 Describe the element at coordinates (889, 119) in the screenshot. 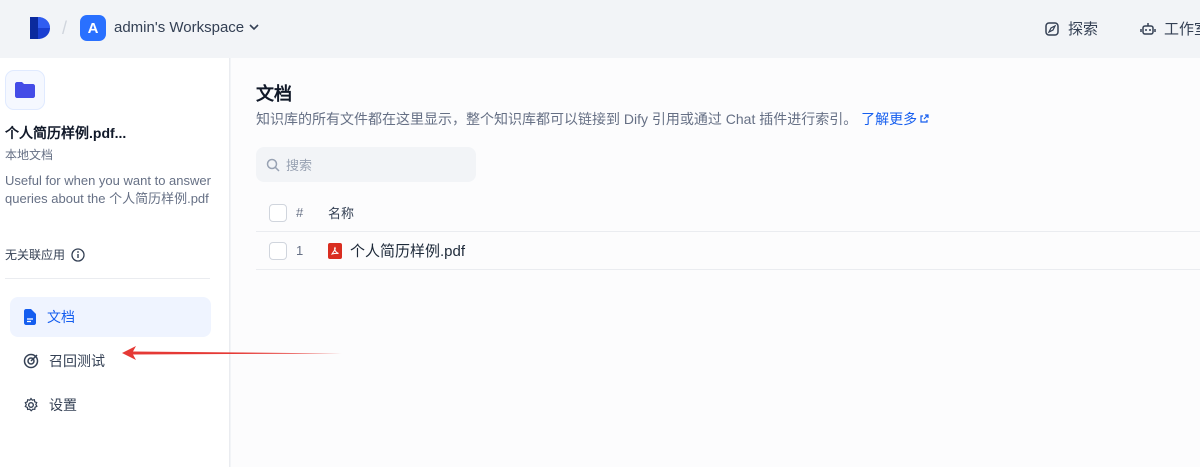

I see `learn-more-label: 了解更多` at that location.